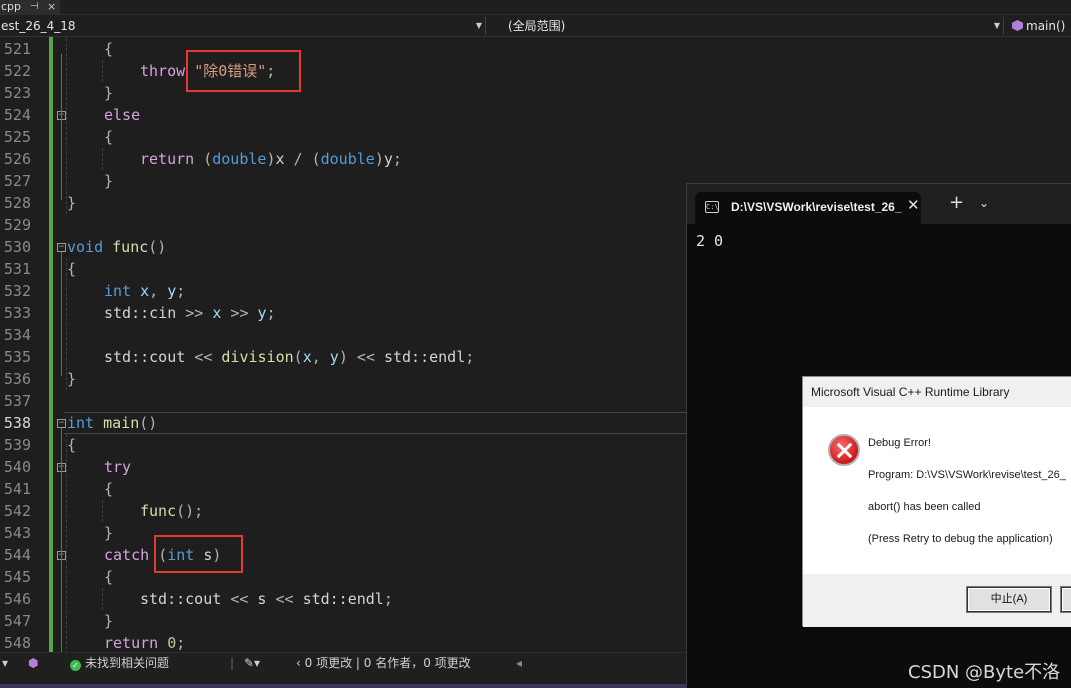 The image size is (1071, 688). Describe the element at coordinates (343, 291) in the screenshot. I see `code-line: 532 int x, y;` at that location.